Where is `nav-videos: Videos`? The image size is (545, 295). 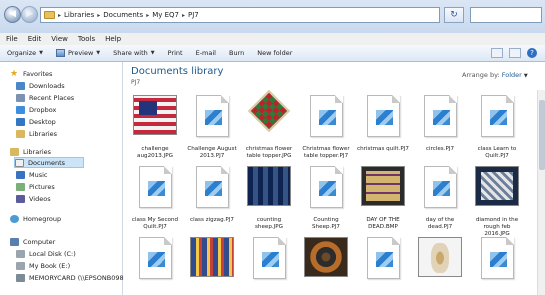
nav-videos: Videos is located at coordinates (33, 198).